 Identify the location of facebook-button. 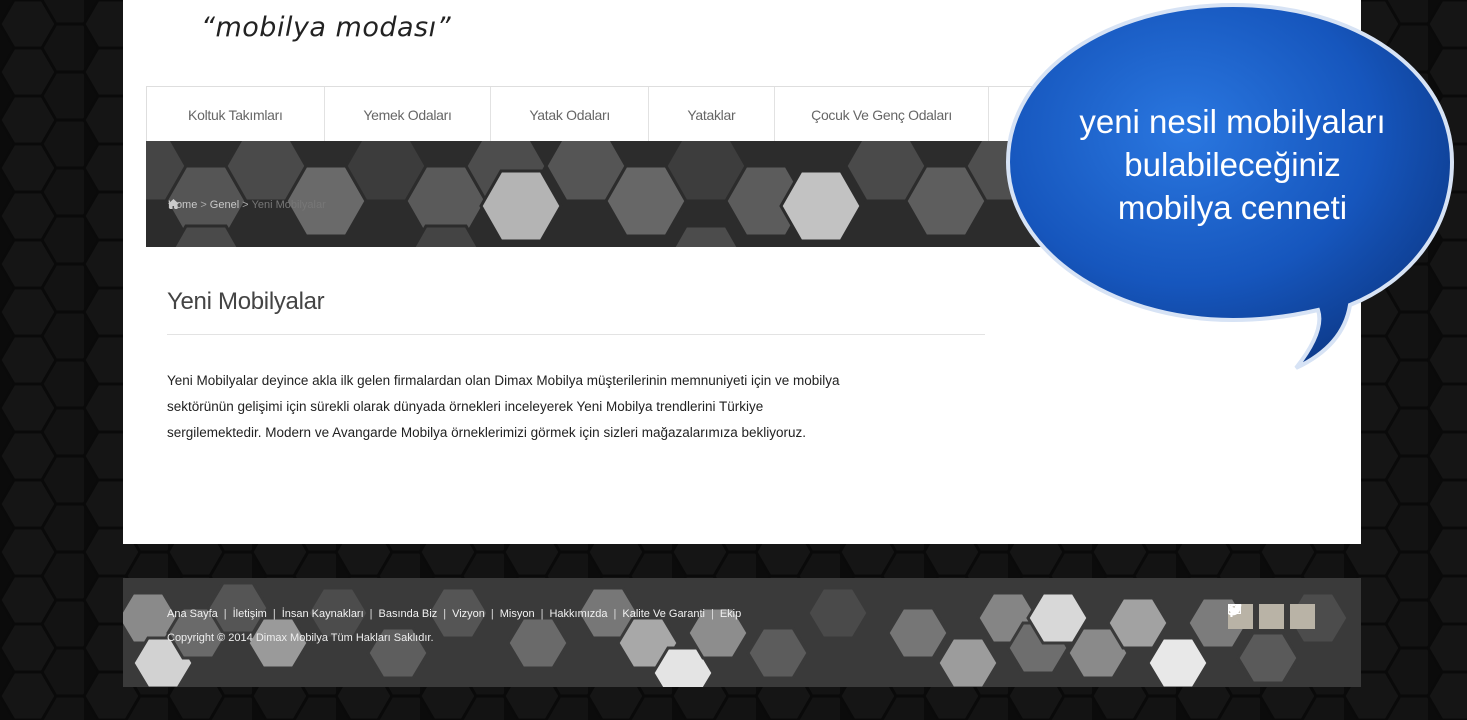
(1271, 616).